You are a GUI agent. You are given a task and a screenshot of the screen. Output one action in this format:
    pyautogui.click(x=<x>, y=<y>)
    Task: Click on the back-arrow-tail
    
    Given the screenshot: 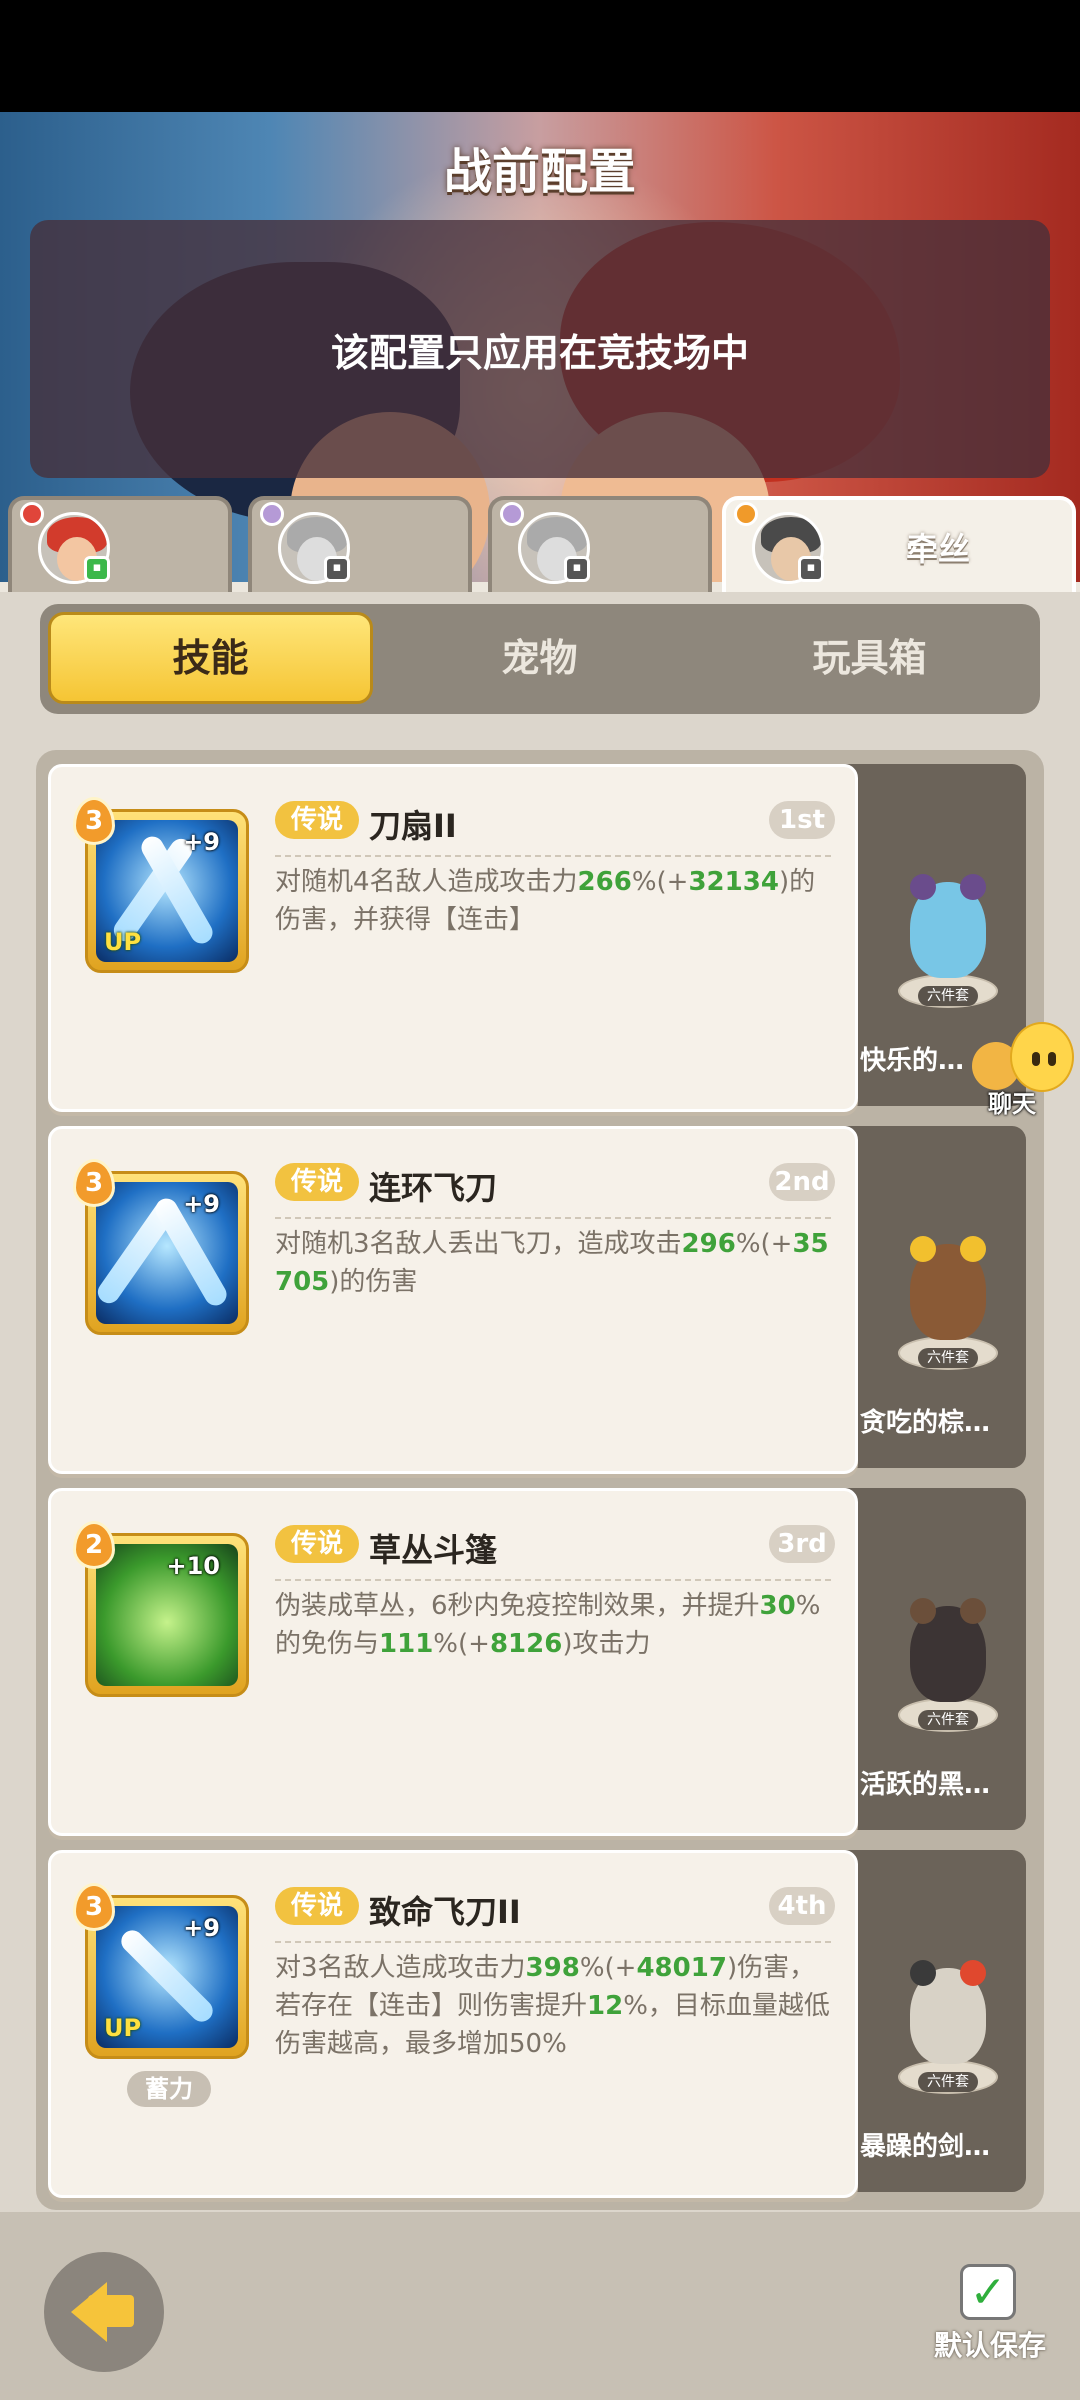 What is the action you would take?
    pyautogui.click(x=111, y=2311)
    